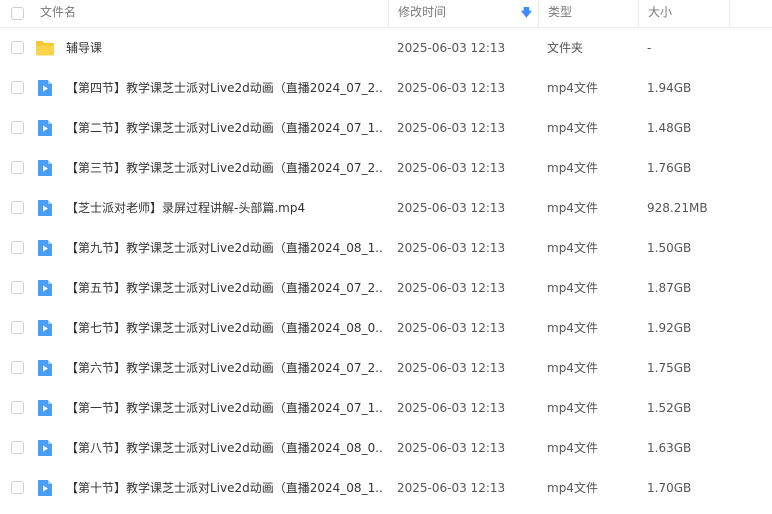 The image size is (772, 514). I want to click on folder-icon, so click(45, 48).